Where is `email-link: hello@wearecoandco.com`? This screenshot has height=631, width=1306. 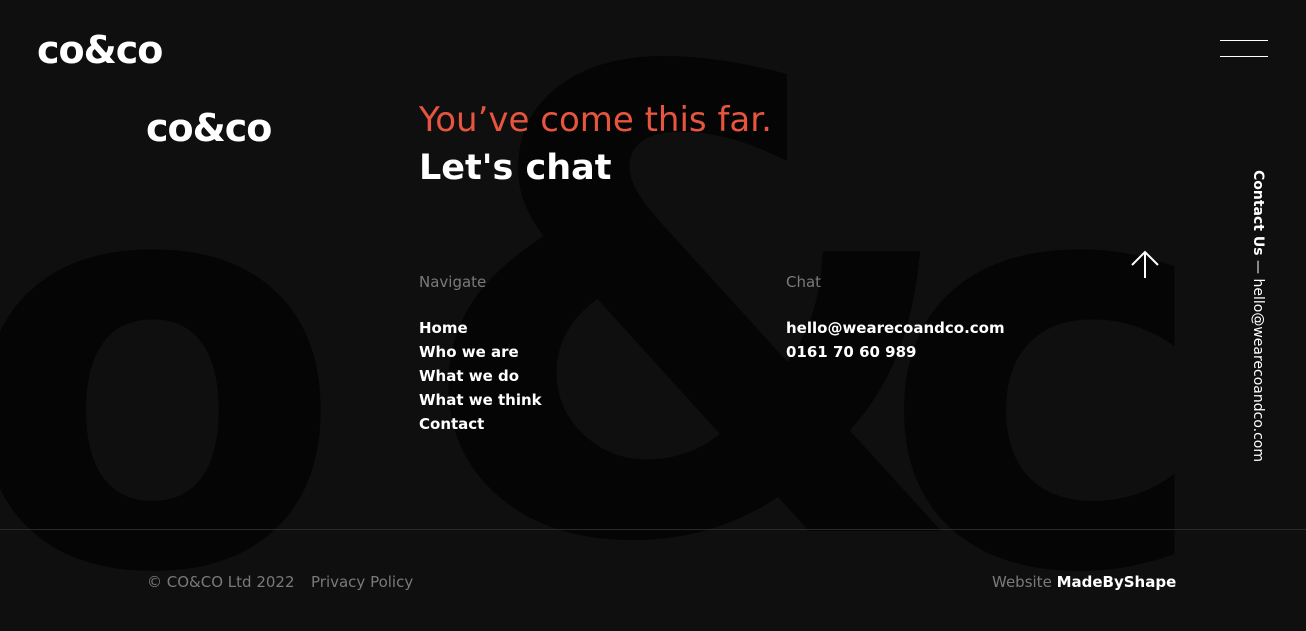
email-link: hello@wearecoandco.com is located at coordinates (895, 328).